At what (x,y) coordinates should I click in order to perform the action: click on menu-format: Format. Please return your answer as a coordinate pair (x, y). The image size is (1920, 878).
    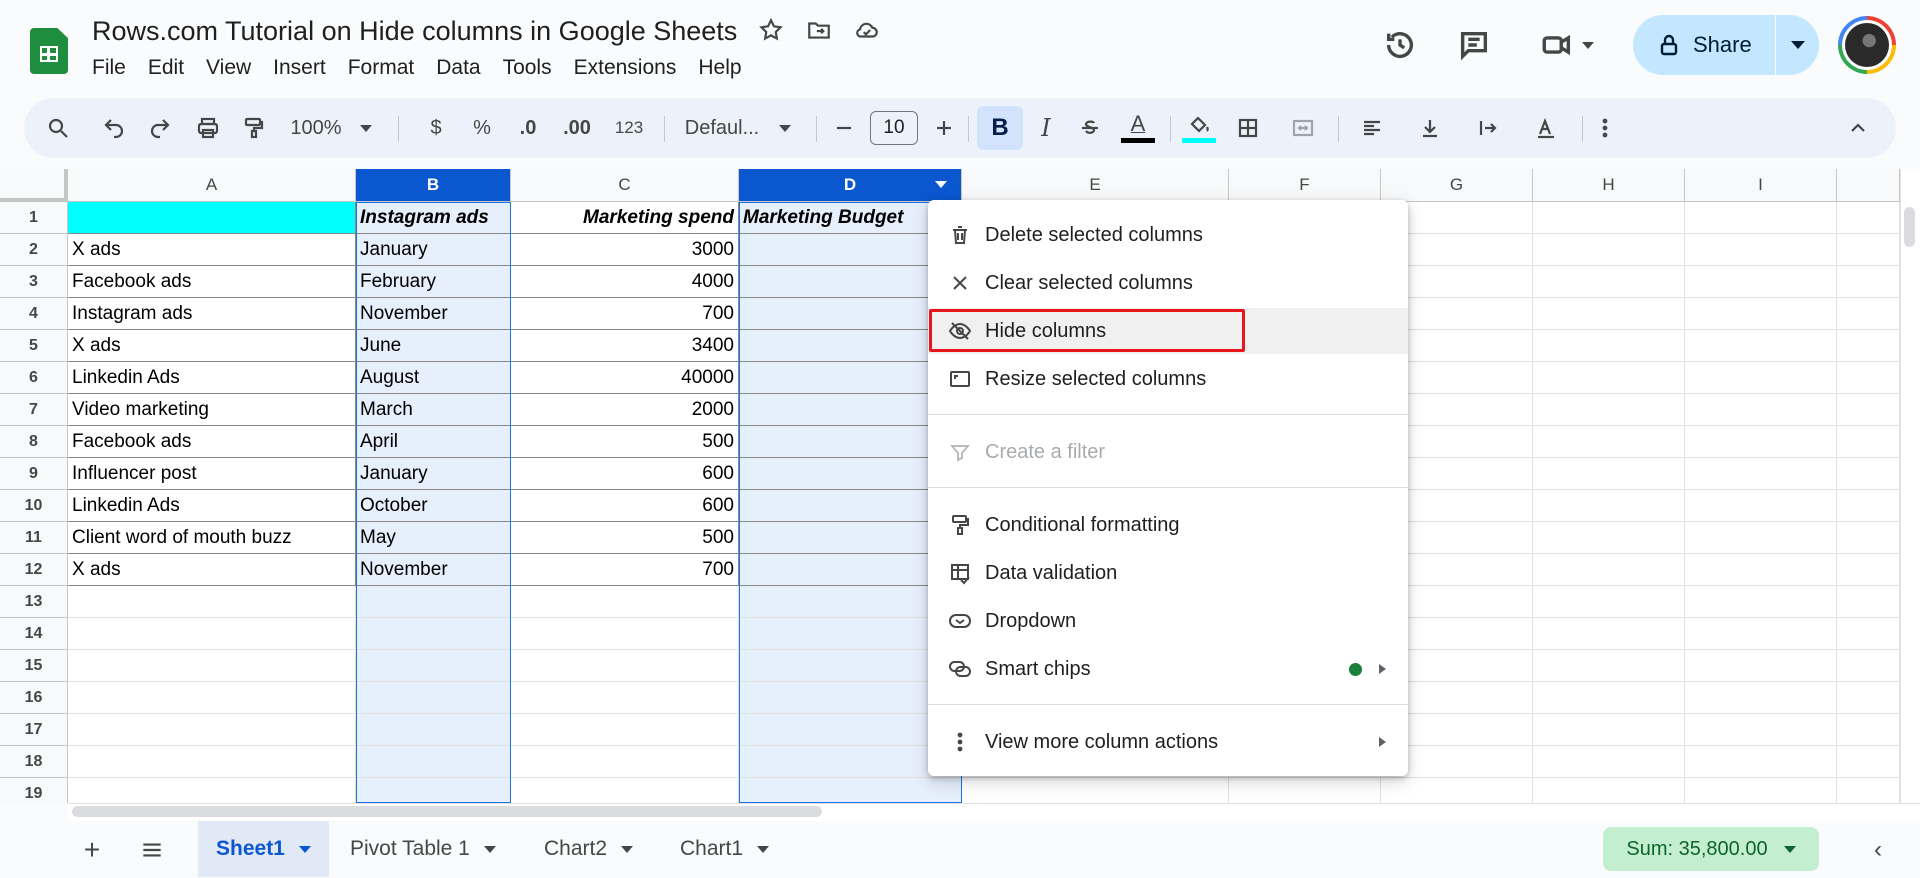
    Looking at the image, I should click on (381, 68).